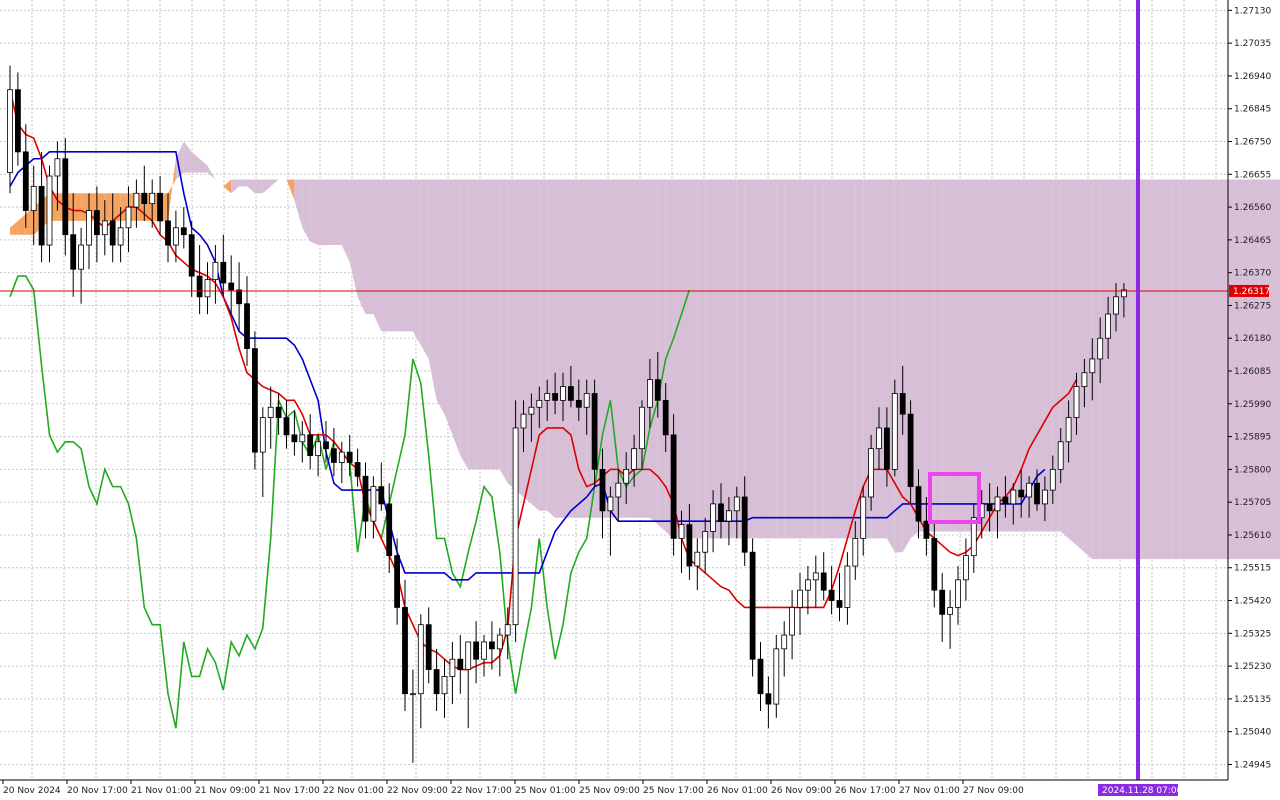  What do you see at coordinates (993, 791) in the screenshot?
I see `time-tick-label: 27 Nov 09:00` at bounding box center [993, 791].